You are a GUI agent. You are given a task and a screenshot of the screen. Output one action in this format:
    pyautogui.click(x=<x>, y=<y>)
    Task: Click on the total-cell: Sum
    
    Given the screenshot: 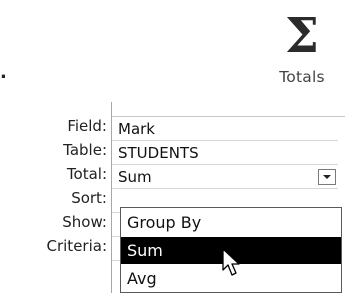 What is the action you would take?
    pyautogui.click(x=225, y=177)
    